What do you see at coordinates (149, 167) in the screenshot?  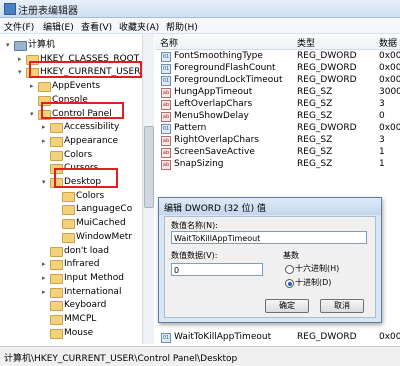 I see `tree-scrollbar-thumb` at bounding box center [149, 167].